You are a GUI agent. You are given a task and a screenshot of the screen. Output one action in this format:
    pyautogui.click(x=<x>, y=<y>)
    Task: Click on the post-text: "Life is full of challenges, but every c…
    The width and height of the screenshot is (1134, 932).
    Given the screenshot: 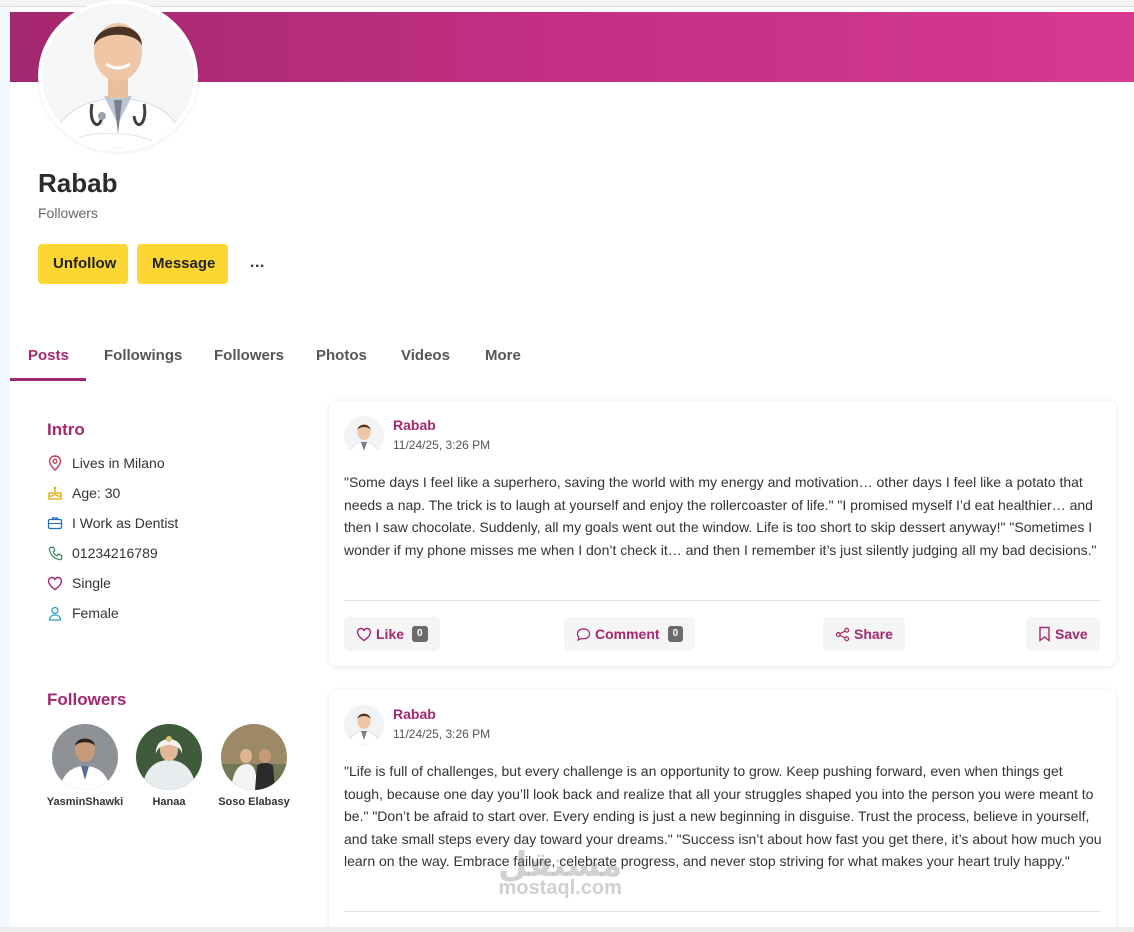 What is the action you would take?
    pyautogui.click(x=723, y=816)
    